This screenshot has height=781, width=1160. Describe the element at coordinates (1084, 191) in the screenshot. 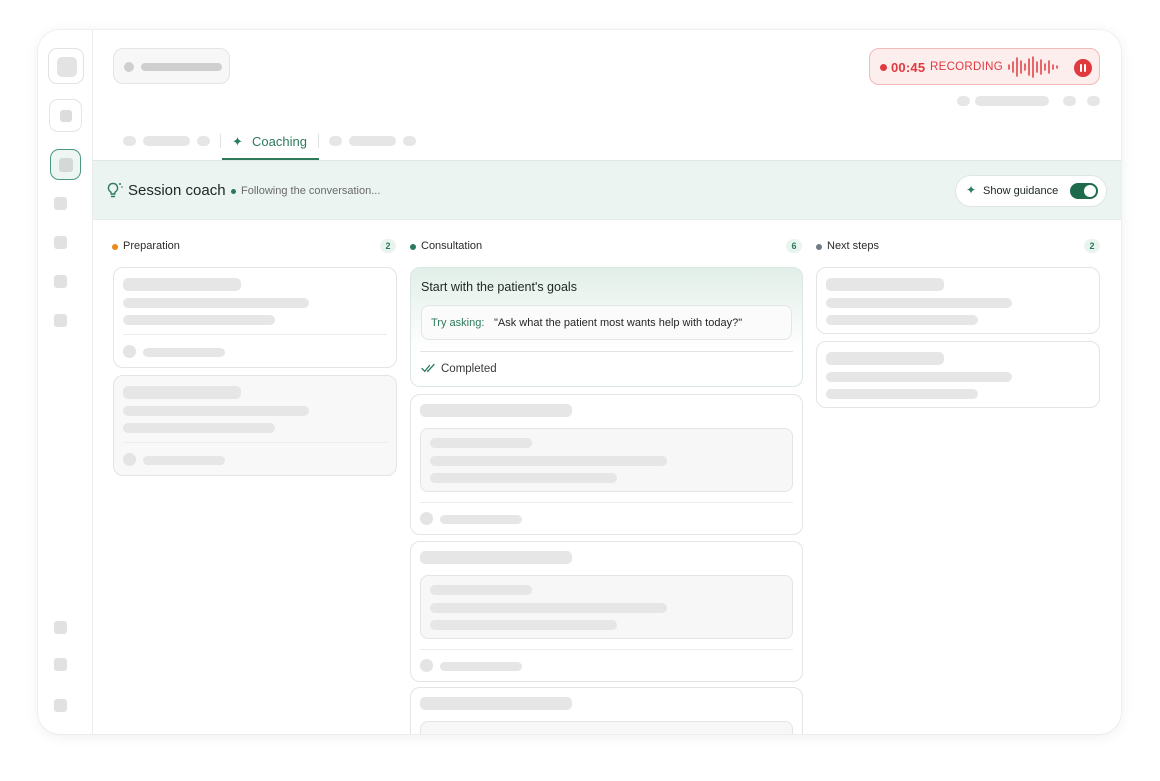

I see `guidance-toggle` at that location.